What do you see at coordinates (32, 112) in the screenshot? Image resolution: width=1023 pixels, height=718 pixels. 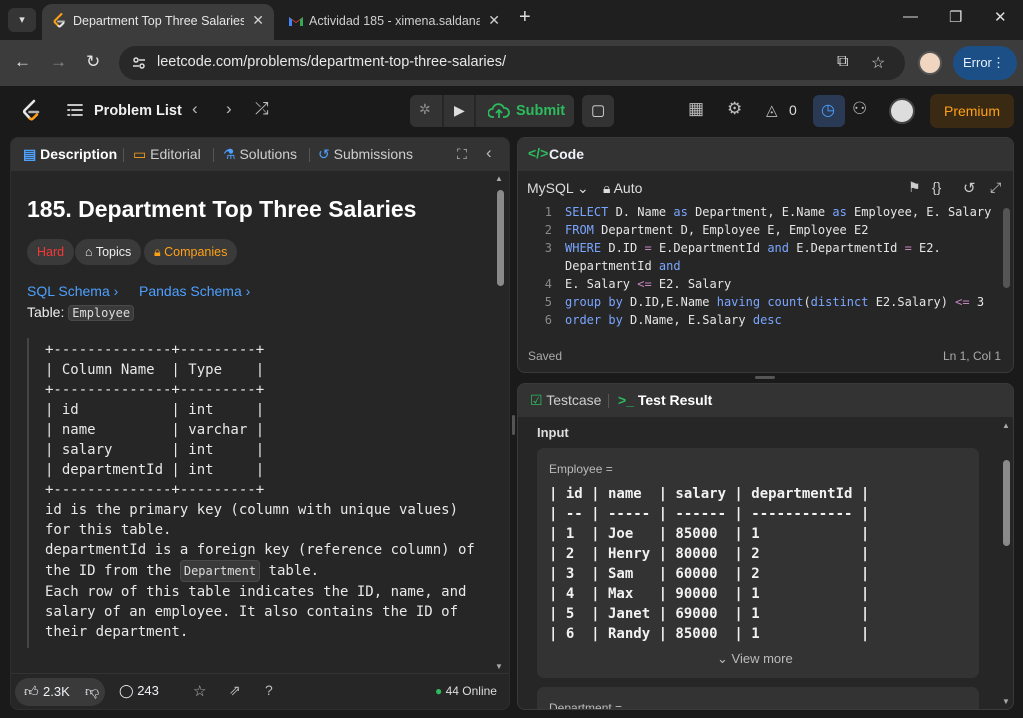 I see `leetcode-logo-icon` at bounding box center [32, 112].